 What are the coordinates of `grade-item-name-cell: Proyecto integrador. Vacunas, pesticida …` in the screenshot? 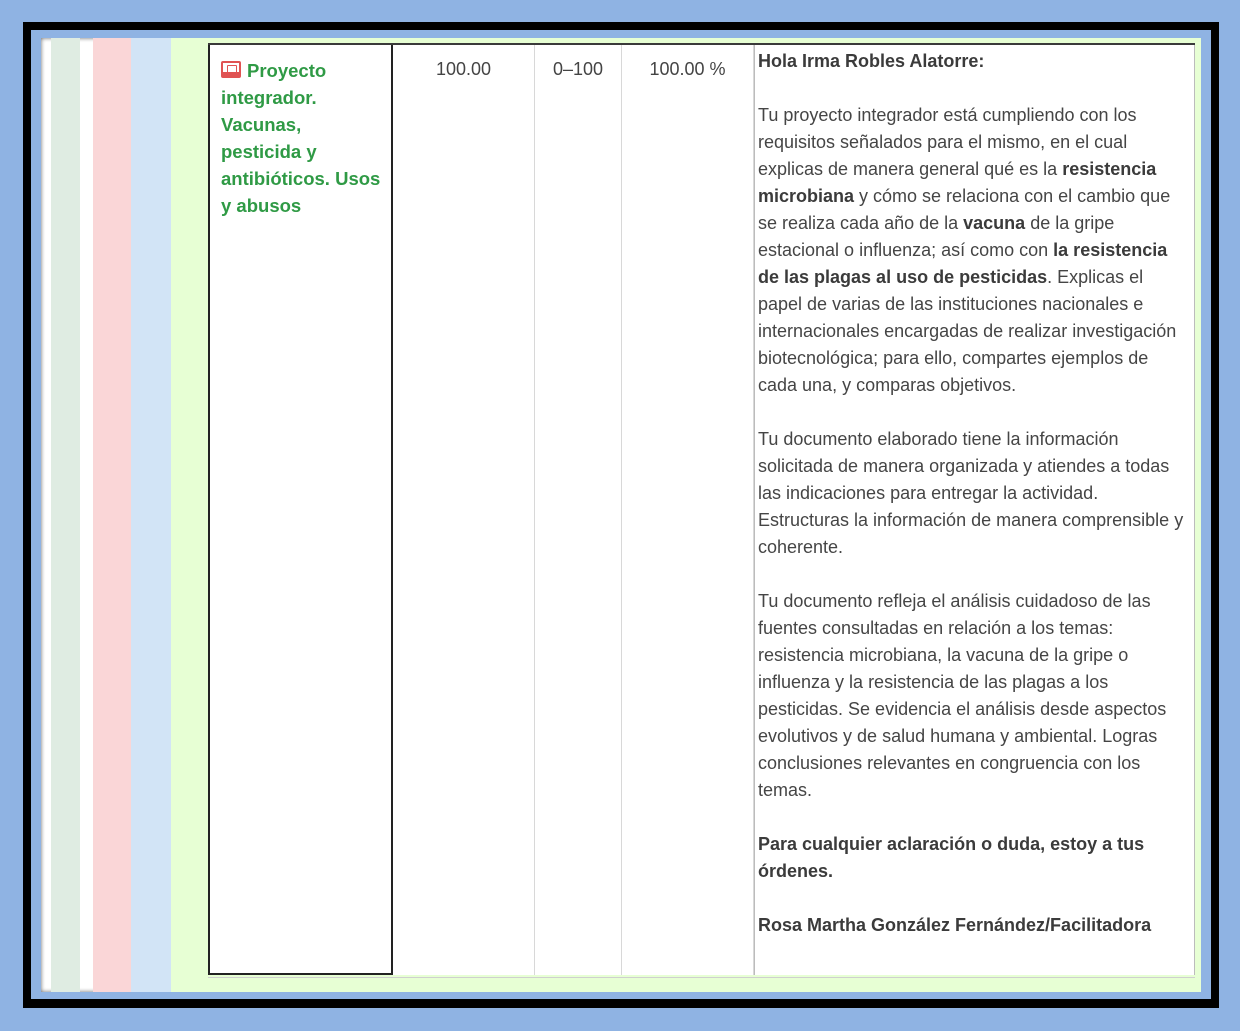 It's located at (300, 510).